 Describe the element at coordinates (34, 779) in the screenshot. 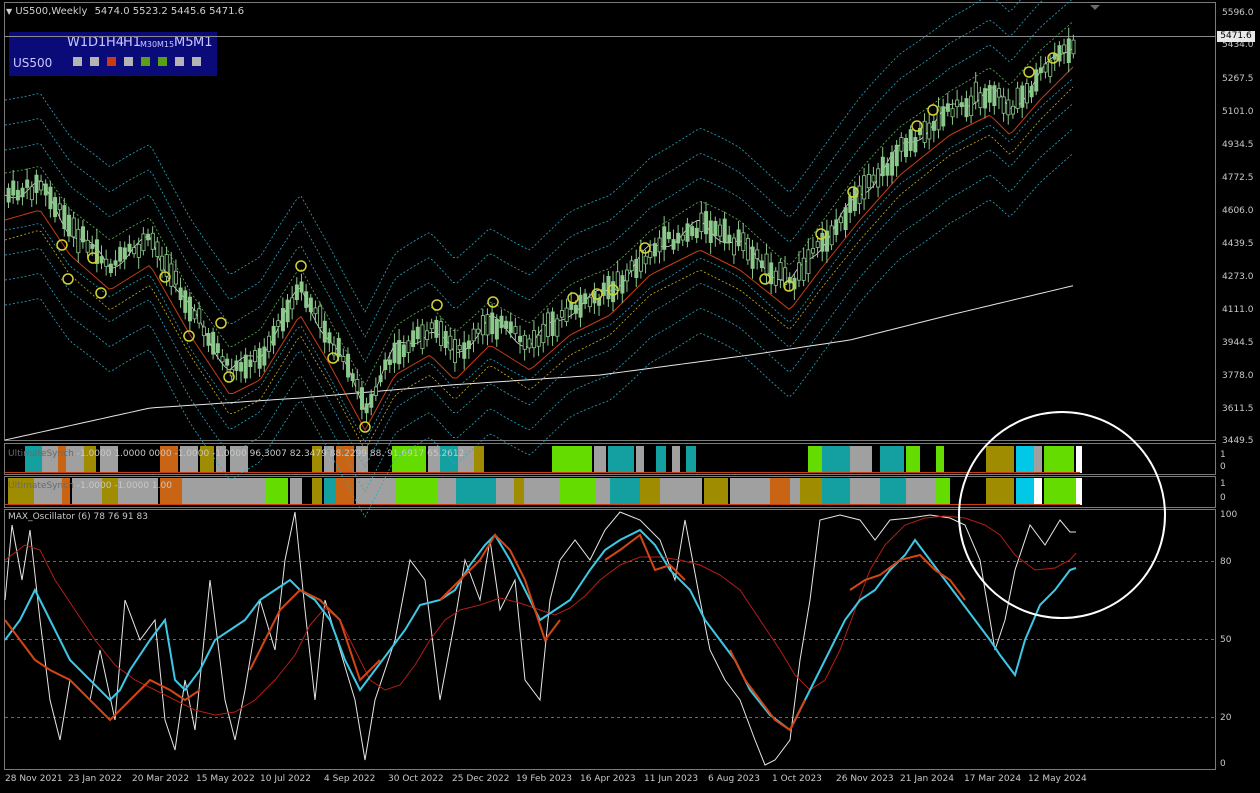

I see `date-tick: 28 Nov 2021` at that location.